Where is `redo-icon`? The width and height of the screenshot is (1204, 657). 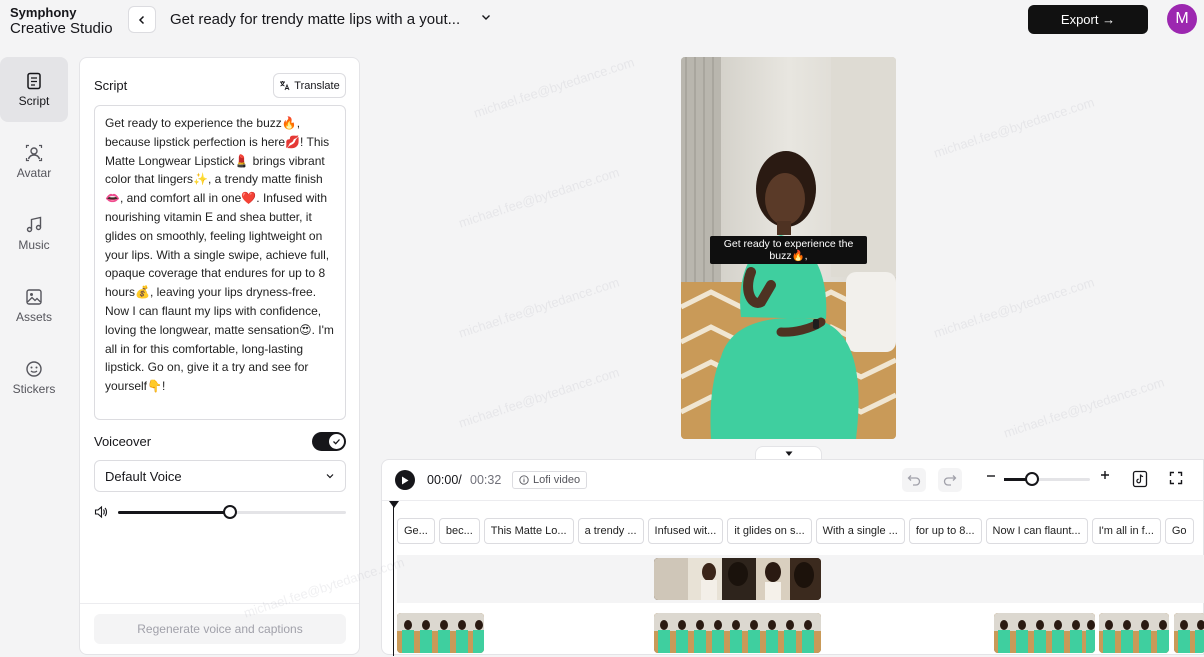 redo-icon is located at coordinates (950, 480).